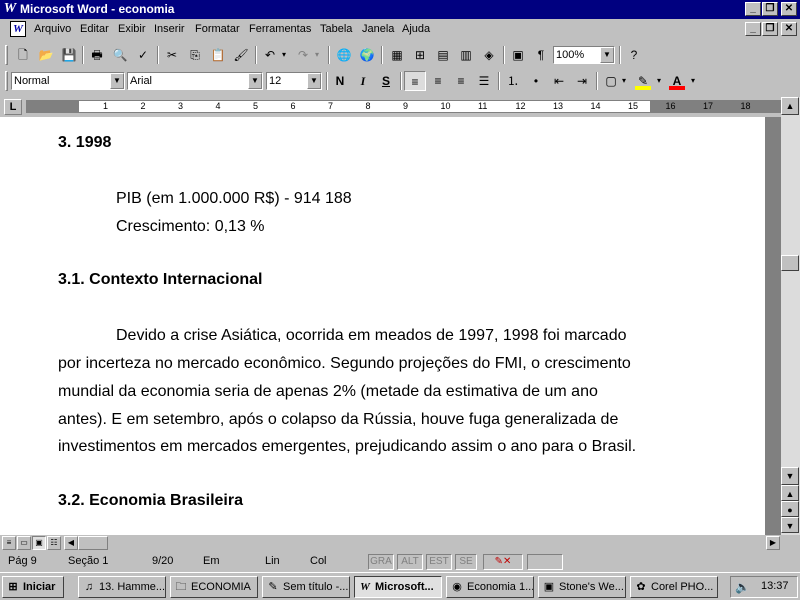  What do you see at coordinates (195, 55) in the screenshot?
I see `copy-icon: ⎘` at bounding box center [195, 55].